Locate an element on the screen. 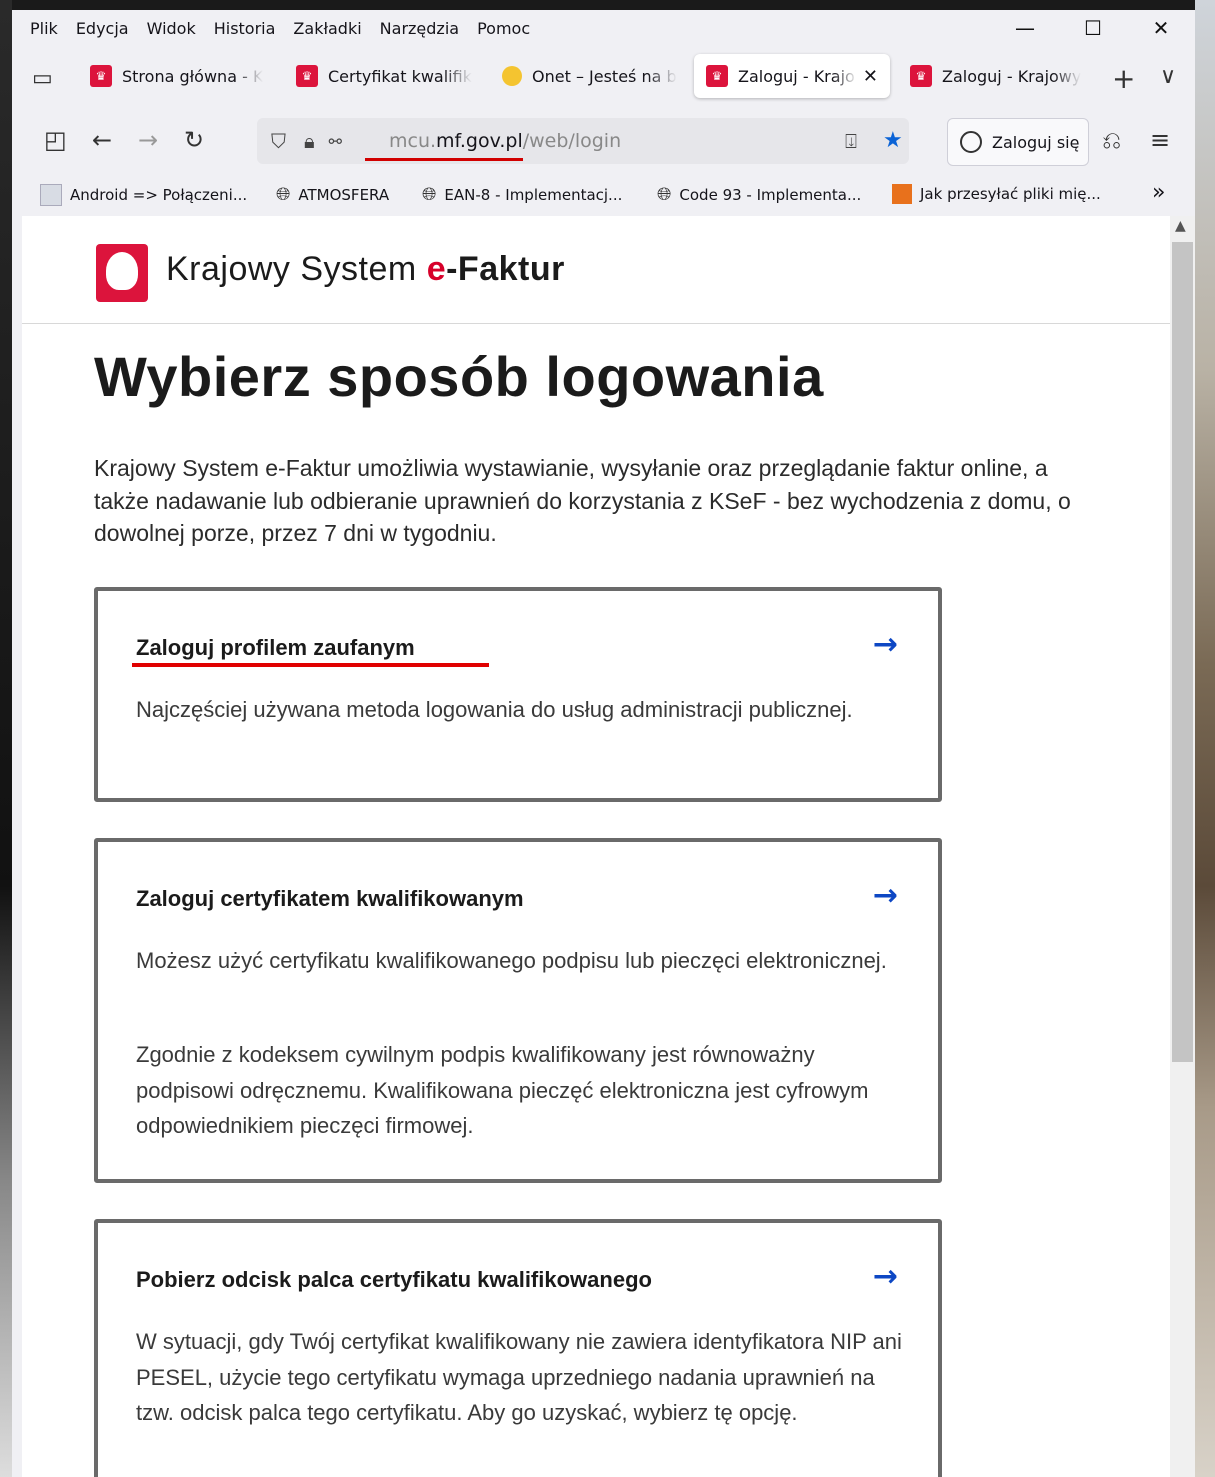  account-icon is located at coordinates (971, 142).